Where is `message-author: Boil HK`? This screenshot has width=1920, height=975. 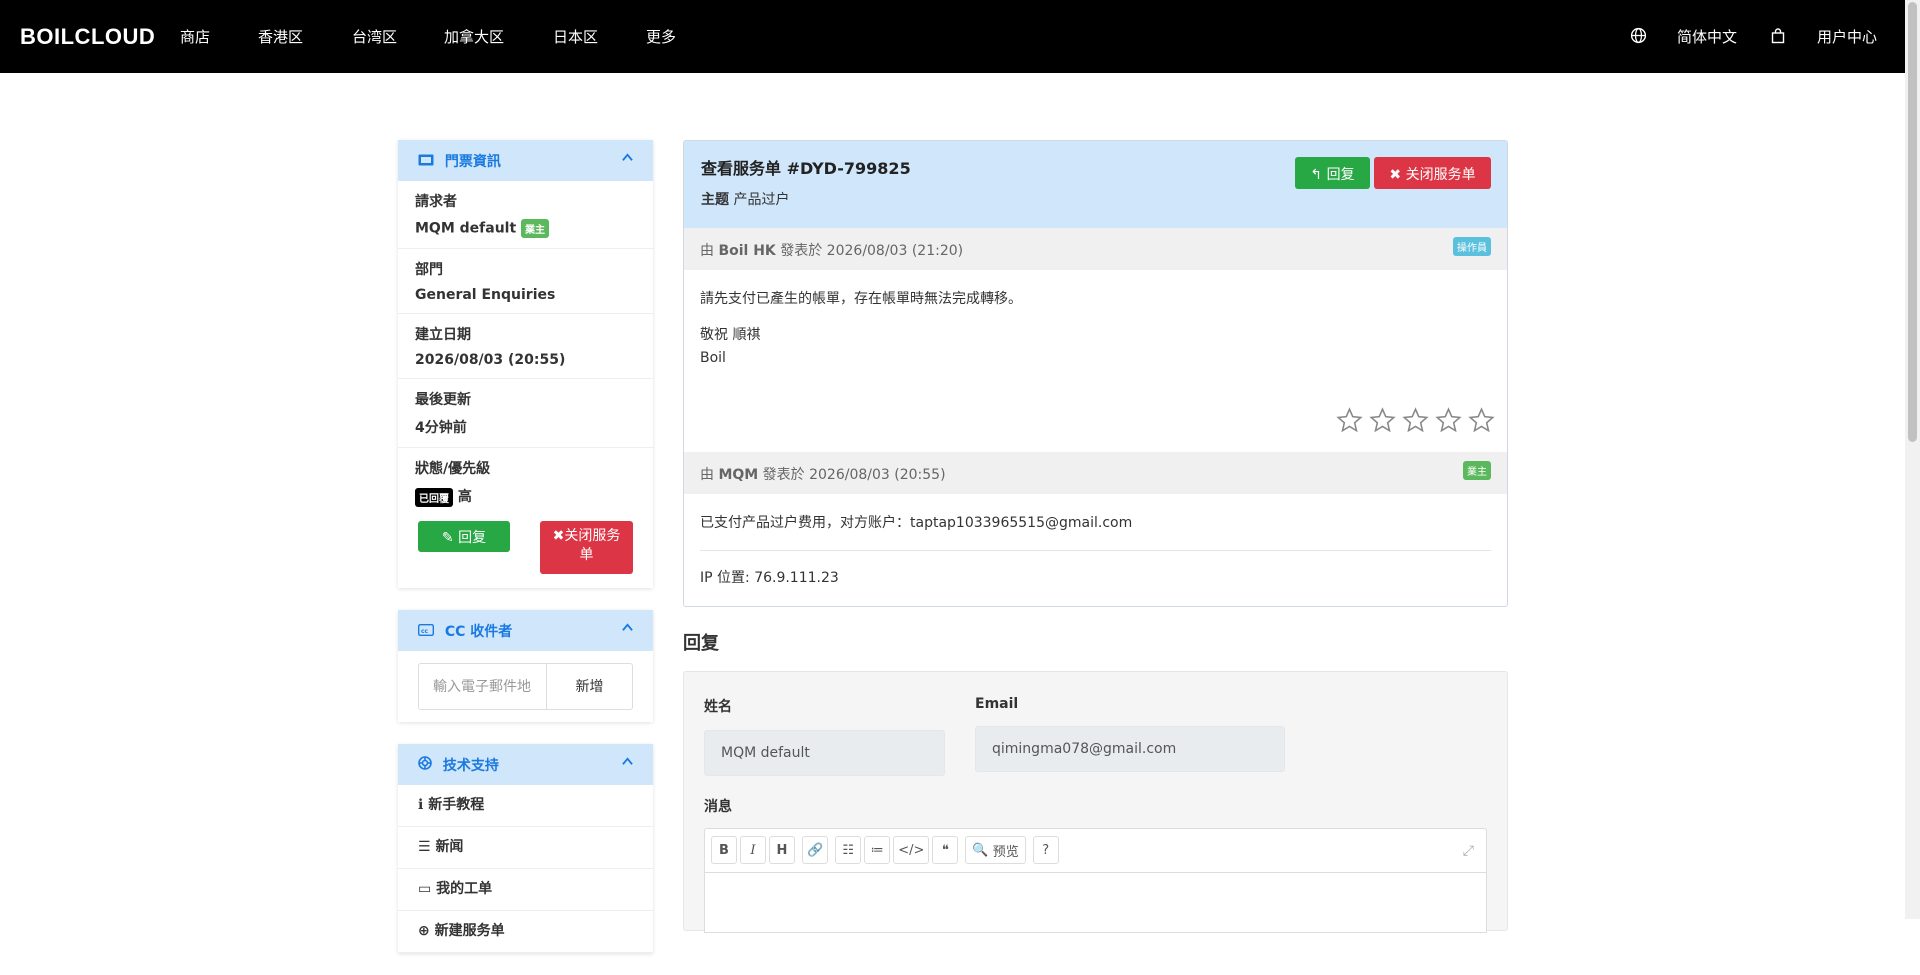 message-author: Boil HK is located at coordinates (747, 251).